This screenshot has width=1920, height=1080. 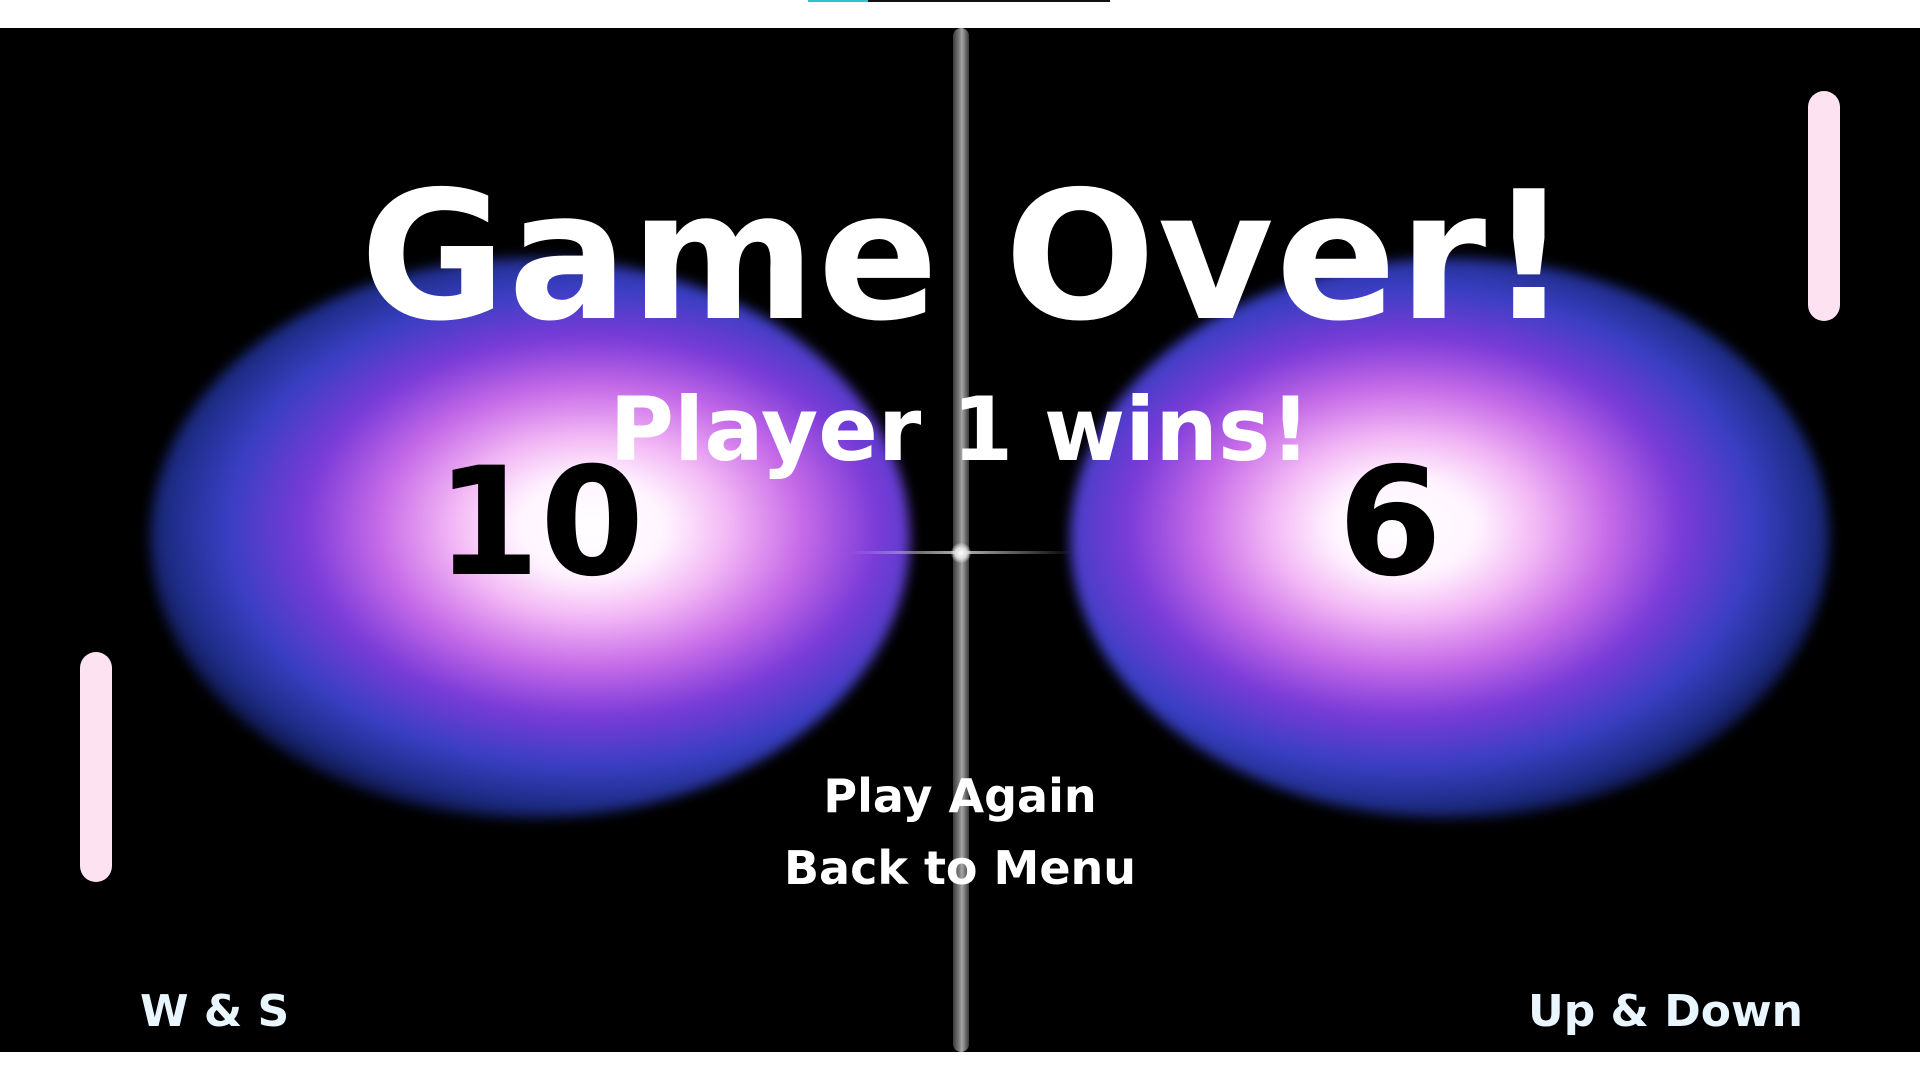 I want to click on play-again-button: Play Again, so click(x=960, y=796).